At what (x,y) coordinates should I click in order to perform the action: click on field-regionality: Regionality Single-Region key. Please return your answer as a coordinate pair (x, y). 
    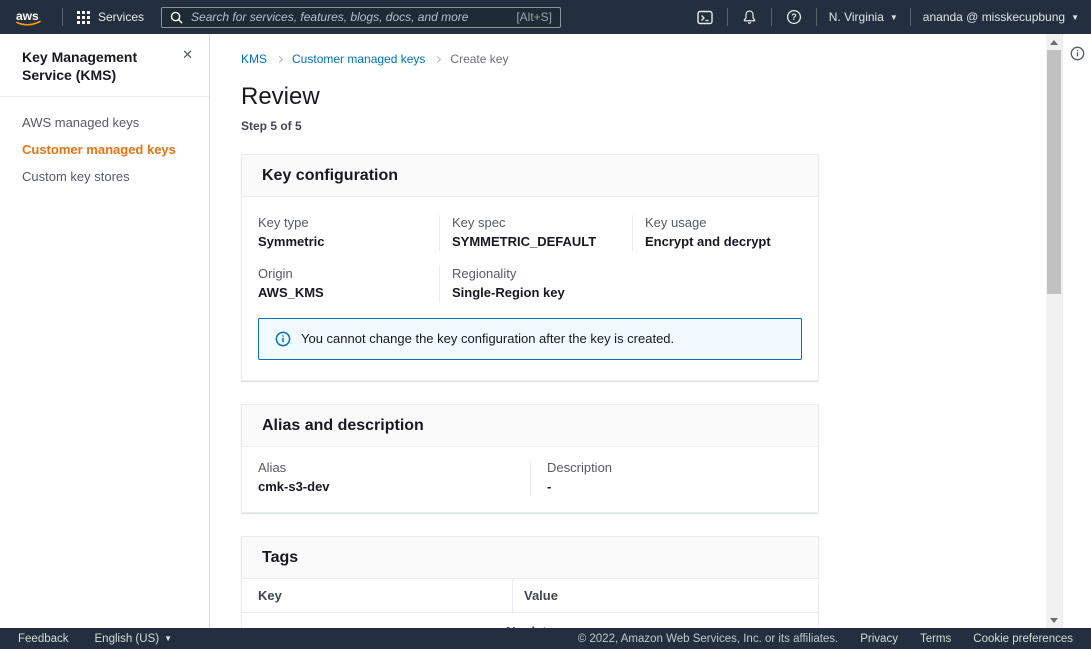
    Looking at the image, I should click on (535, 284).